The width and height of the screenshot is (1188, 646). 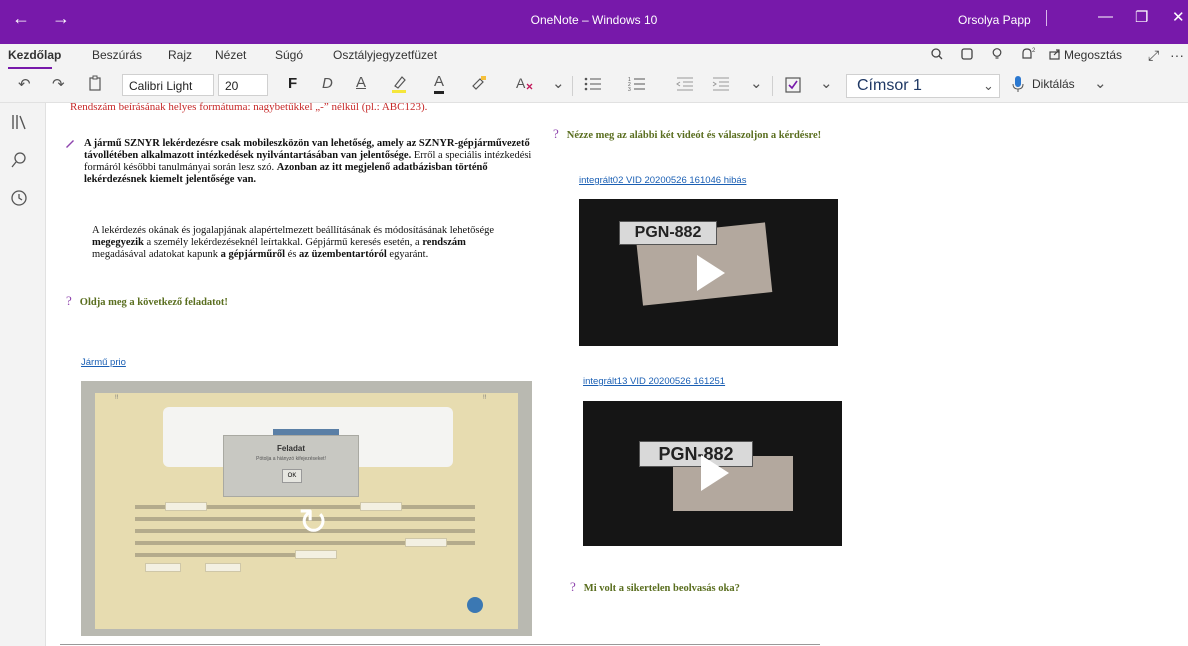 I want to click on highlight-icon, so click(x=399, y=86).